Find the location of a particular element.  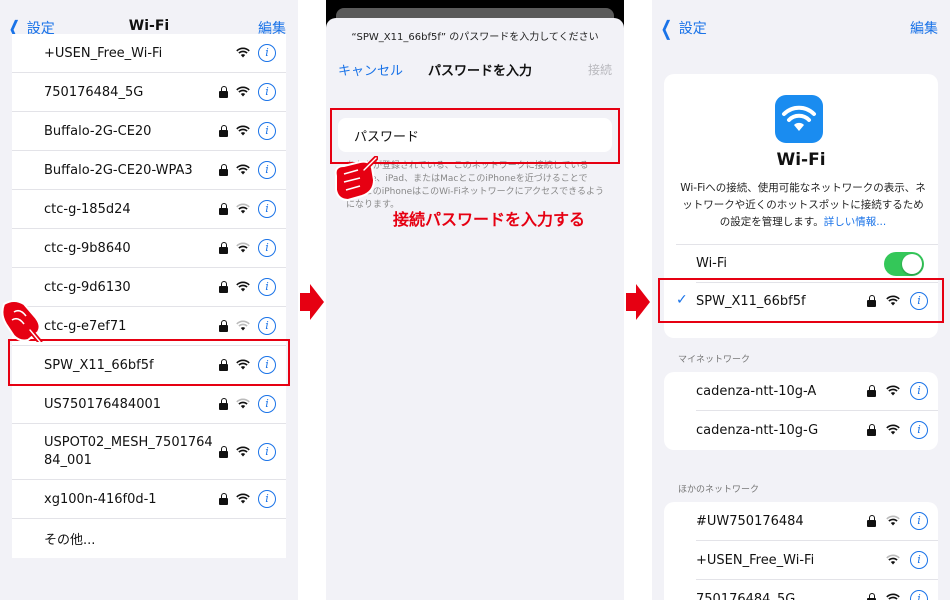

network-row: Buffalo-2G-CE20 i is located at coordinates (149, 131).